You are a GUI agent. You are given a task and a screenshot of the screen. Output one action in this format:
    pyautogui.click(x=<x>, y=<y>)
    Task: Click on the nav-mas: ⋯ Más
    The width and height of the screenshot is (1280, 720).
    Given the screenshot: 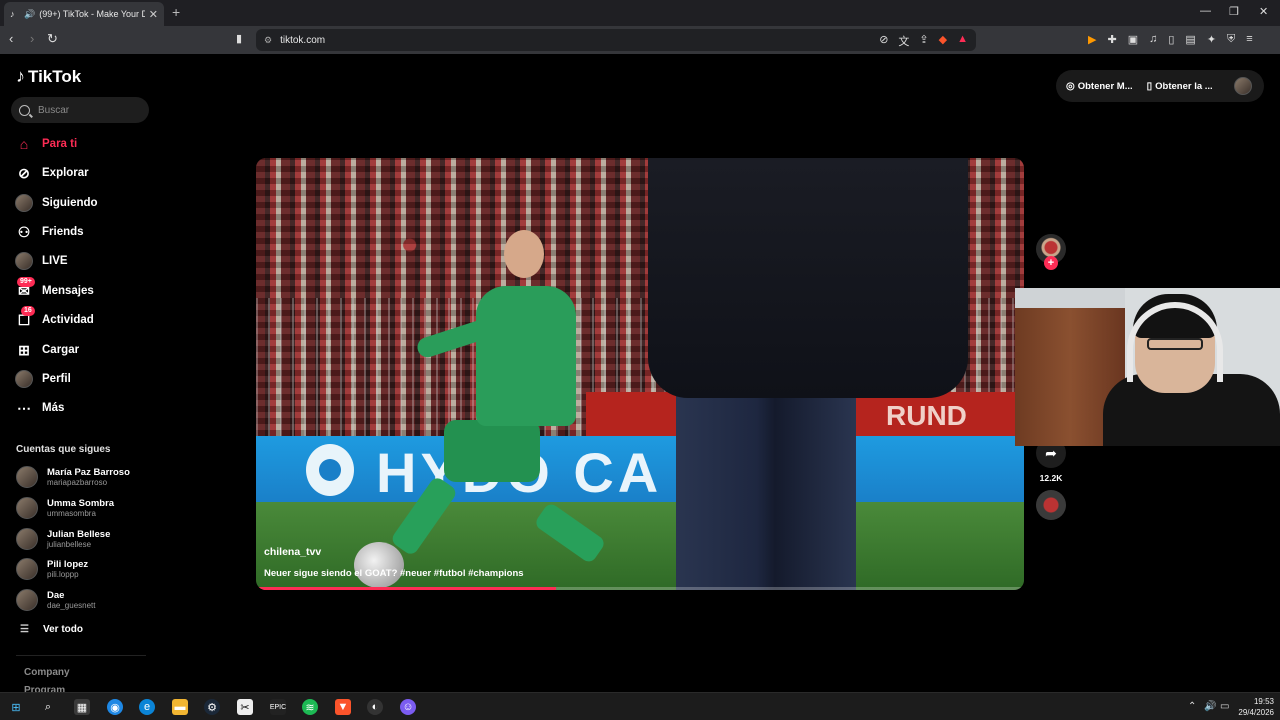 What is the action you would take?
    pyautogui.click(x=85, y=408)
    